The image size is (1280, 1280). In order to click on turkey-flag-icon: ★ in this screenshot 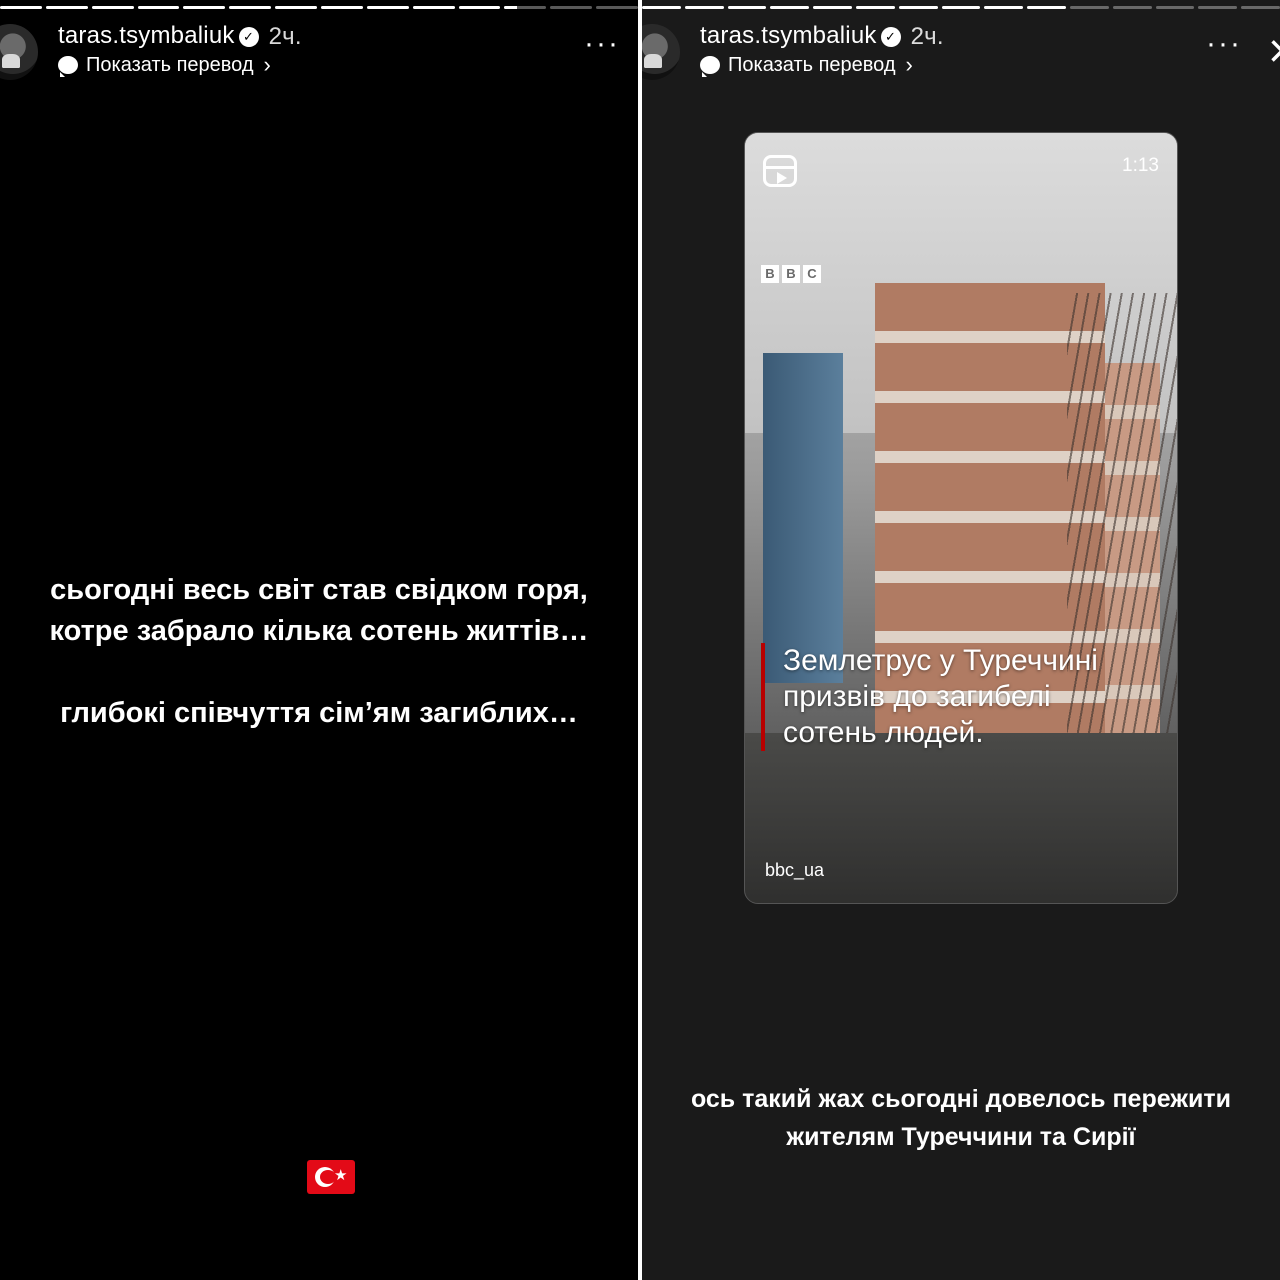, I will do `click(331, 1177)`.